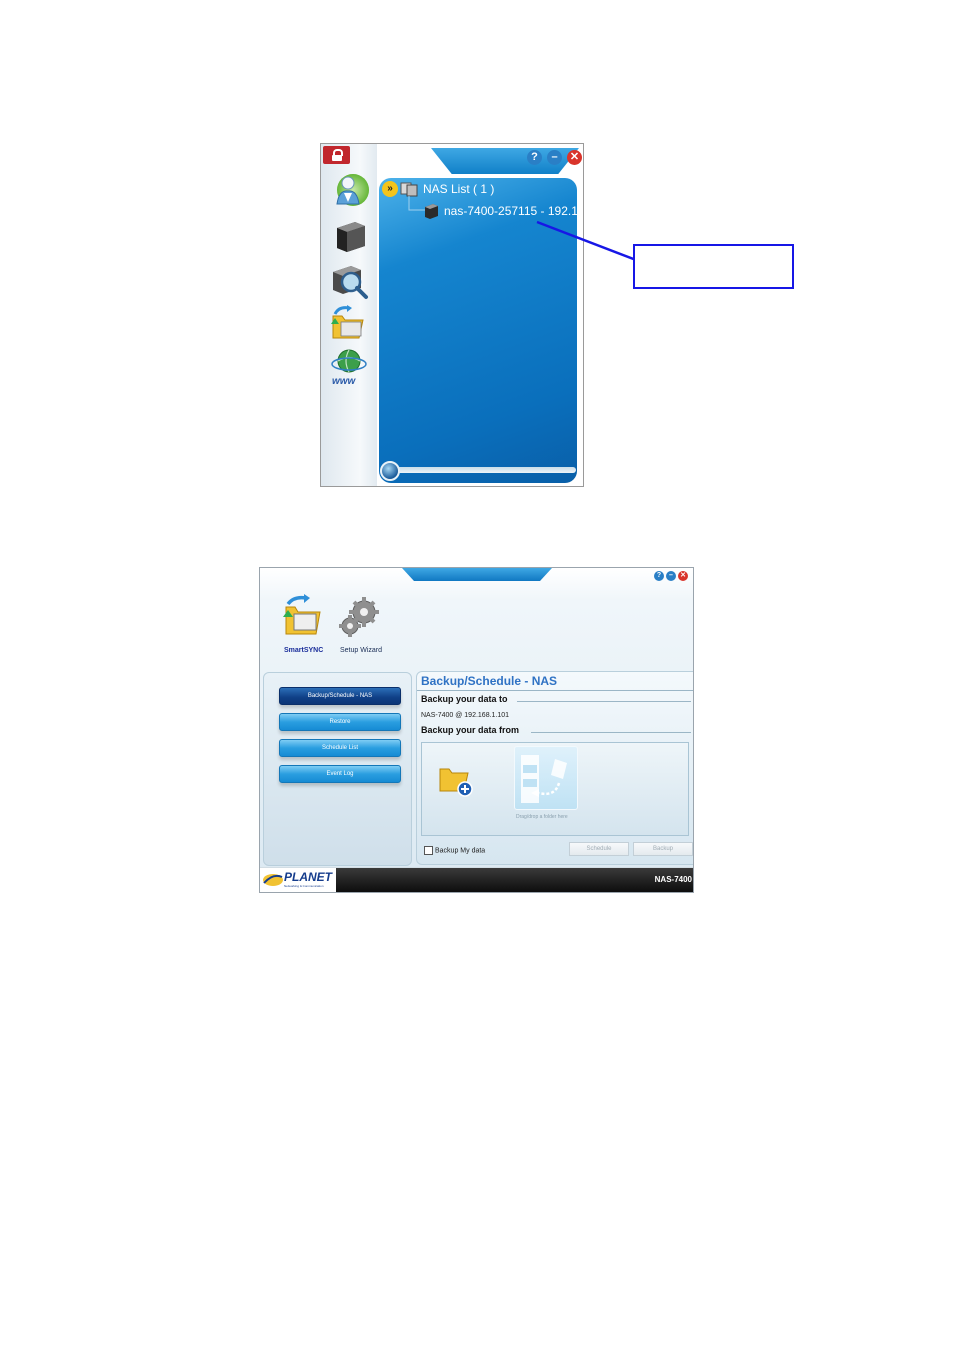  I want to click on planet-logo: PLANET Networking & Communication, so click(298, 880).